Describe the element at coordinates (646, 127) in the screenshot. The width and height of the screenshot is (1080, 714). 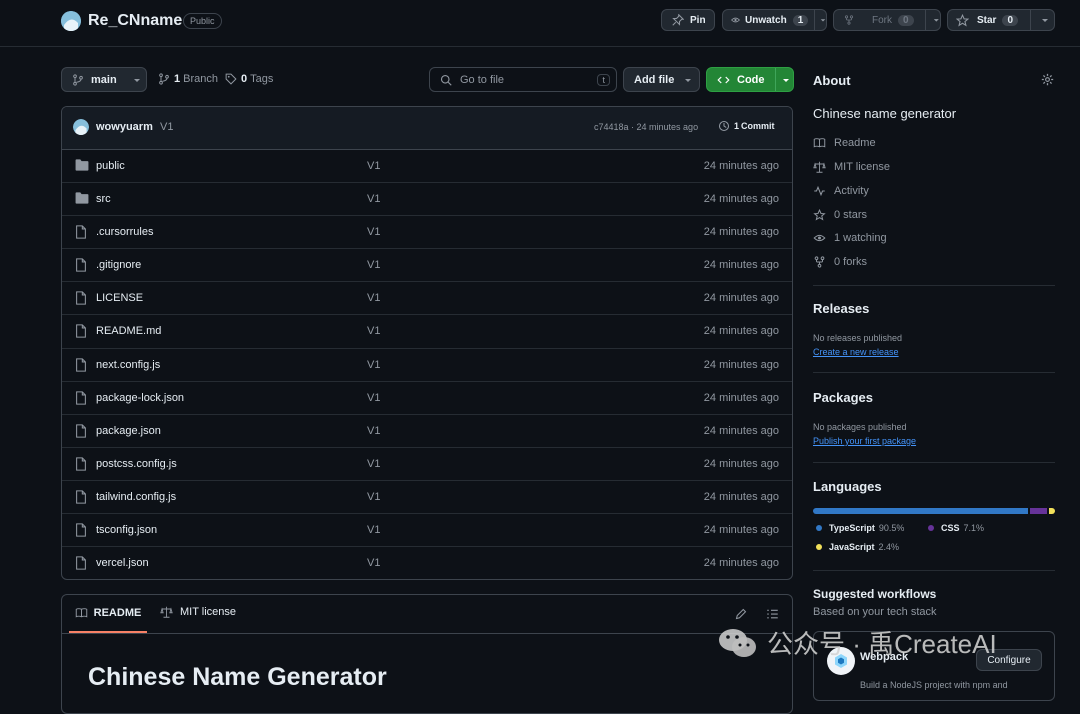
I see `commit-hash-time: c74418a · 24 minutes ago` at that location.